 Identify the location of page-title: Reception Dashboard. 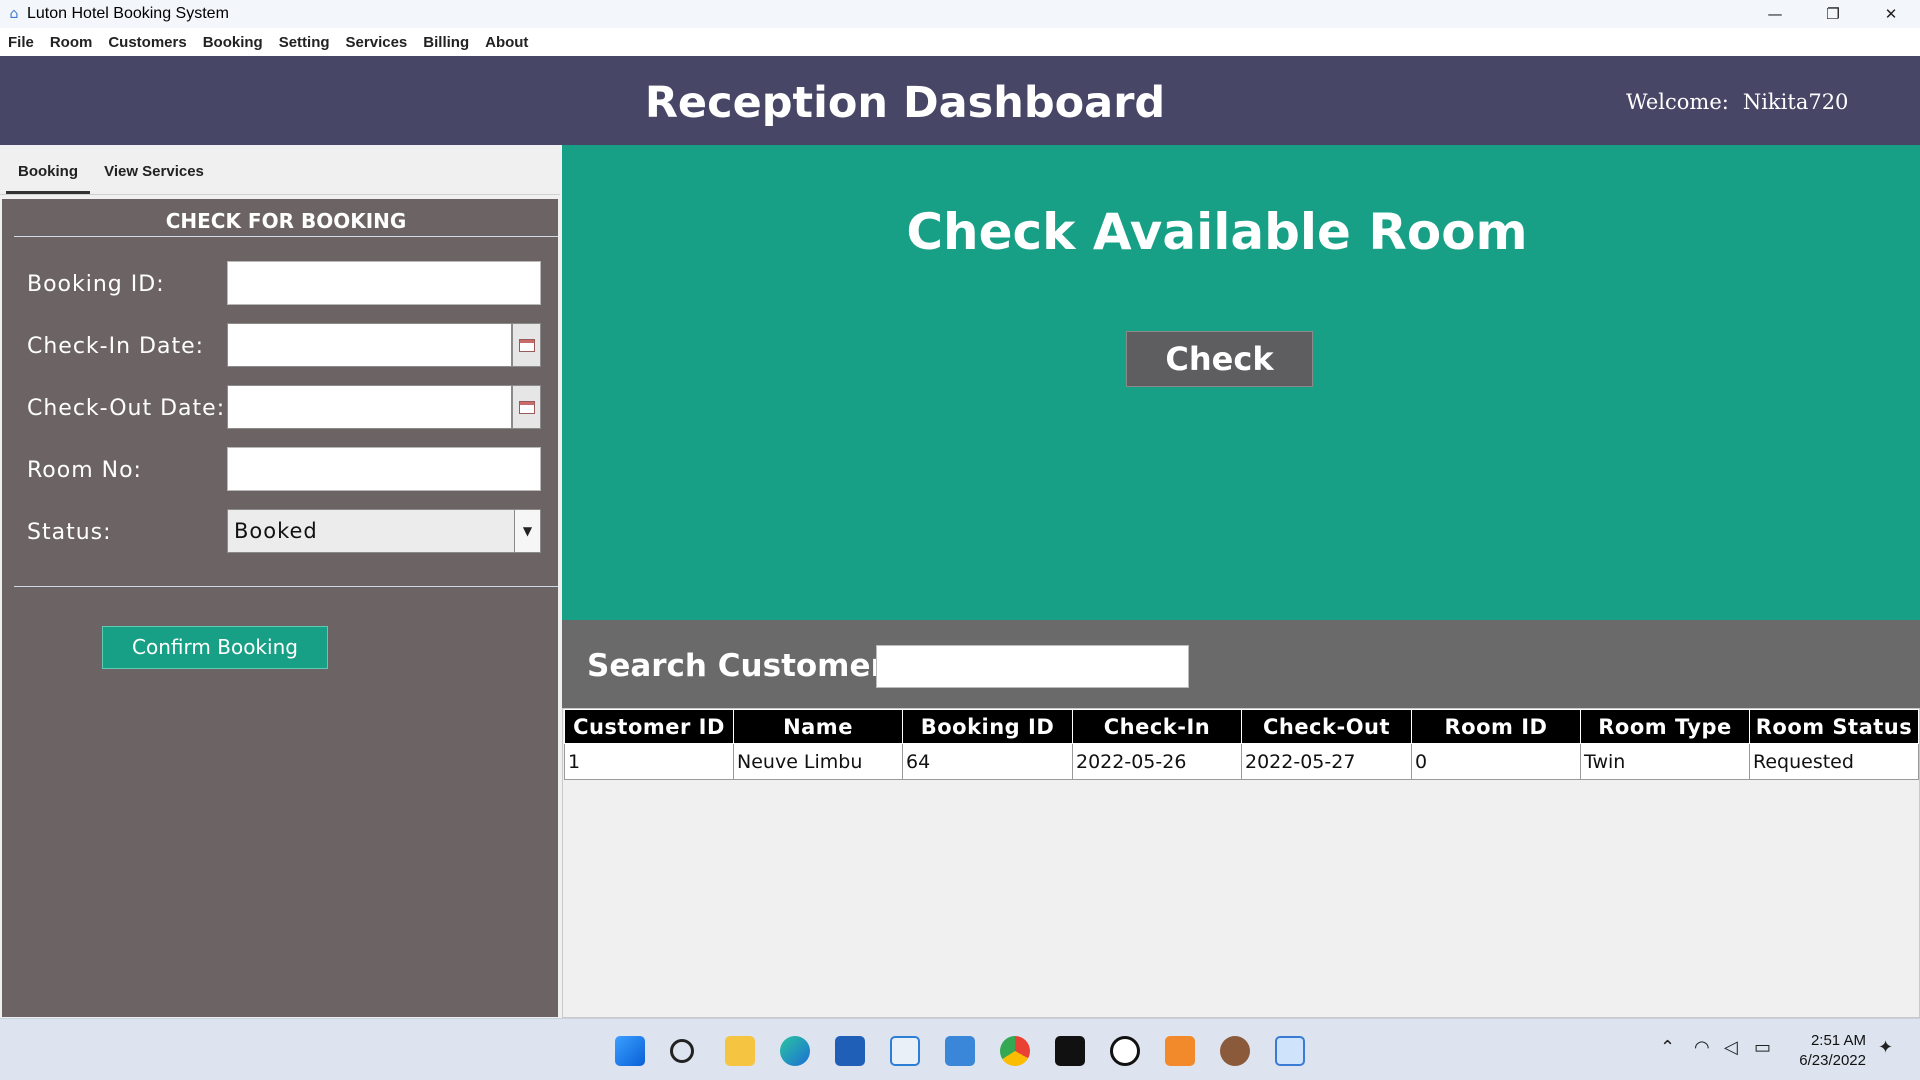
(905, 103).